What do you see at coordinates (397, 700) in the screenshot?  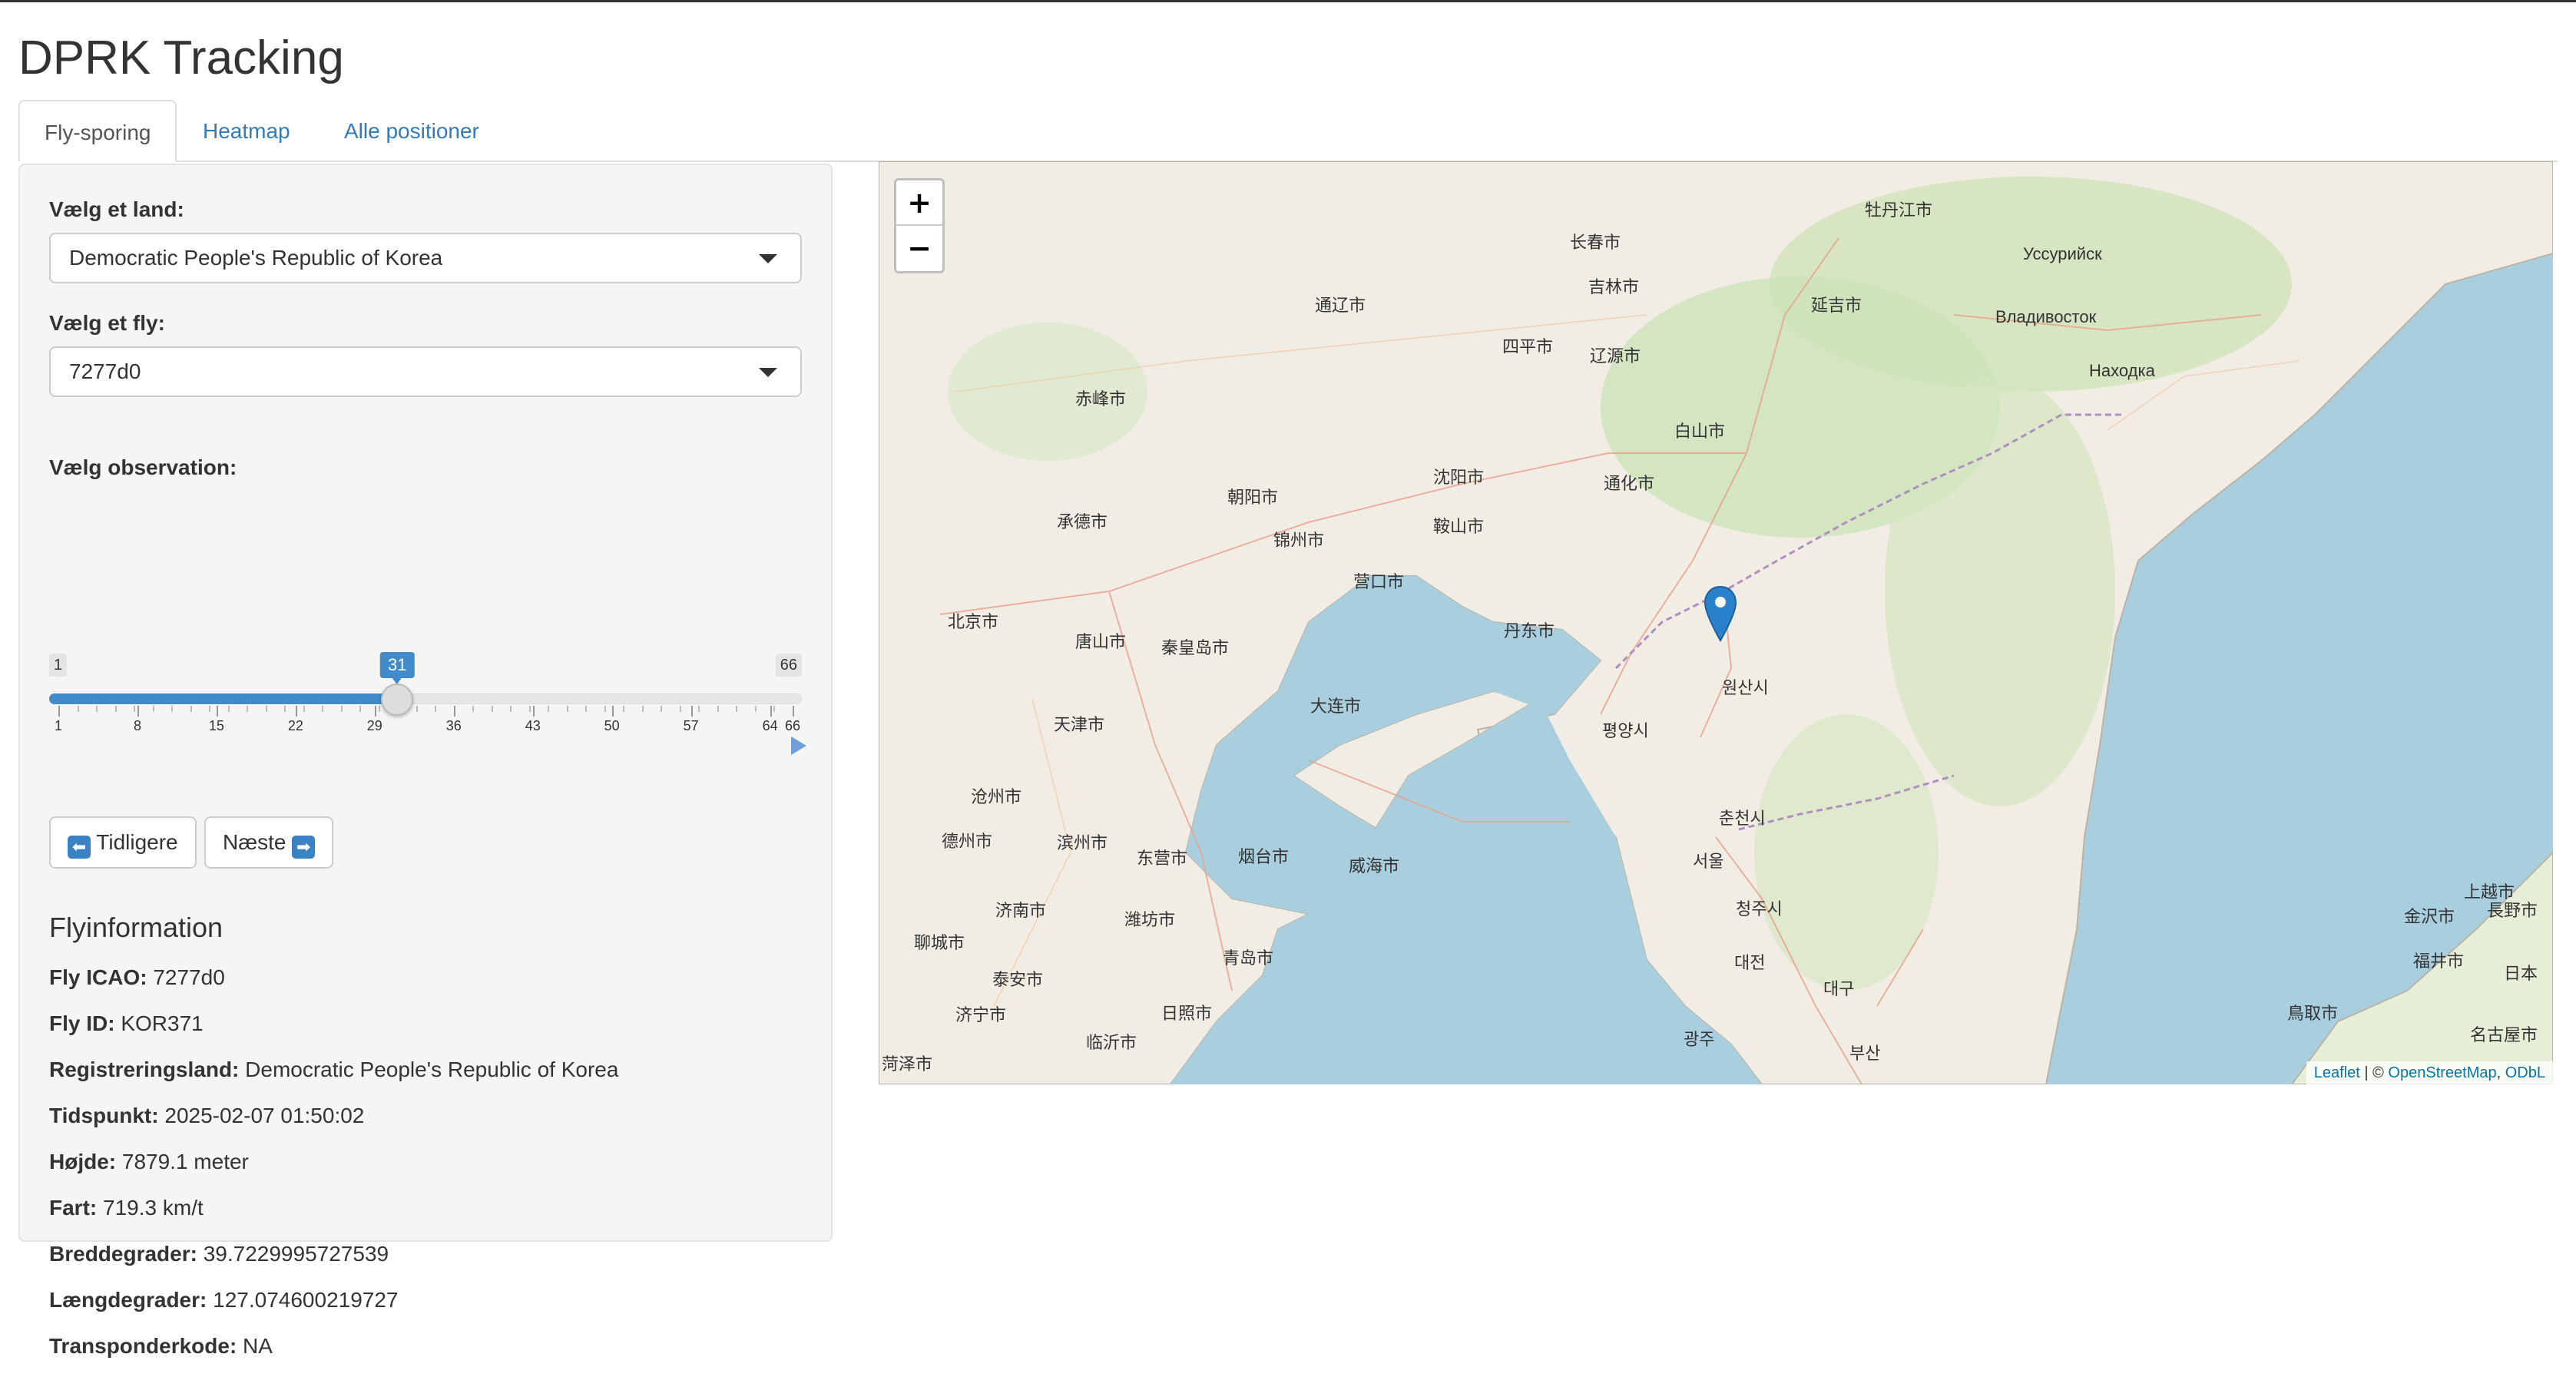 I see `slider-handle` at bounding box center [397, 700].